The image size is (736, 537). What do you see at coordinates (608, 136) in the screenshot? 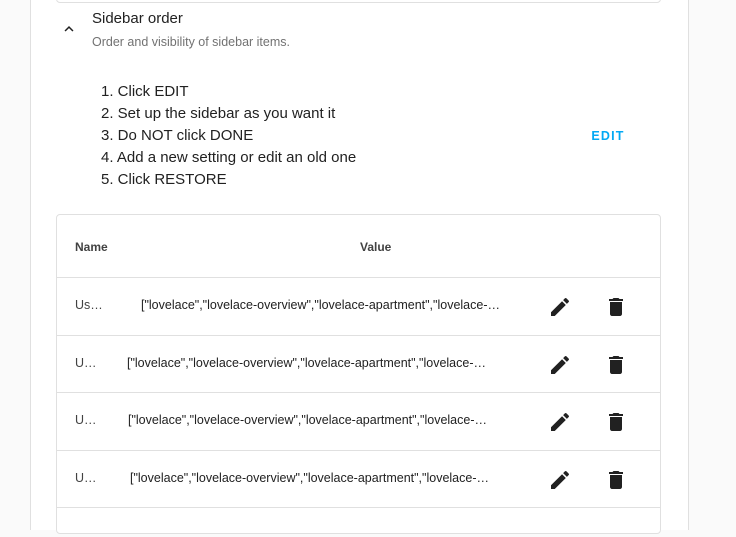
I see `edit-button: EDIT` at bounding box center [608, 136].